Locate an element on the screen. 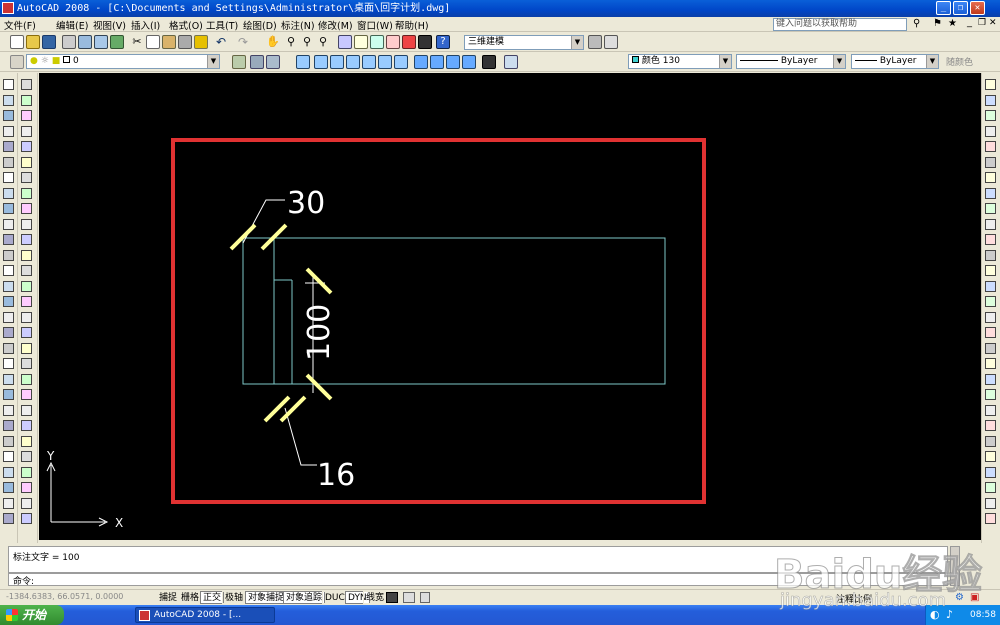  close-button: ✕ is located at coordinates (977, 8).